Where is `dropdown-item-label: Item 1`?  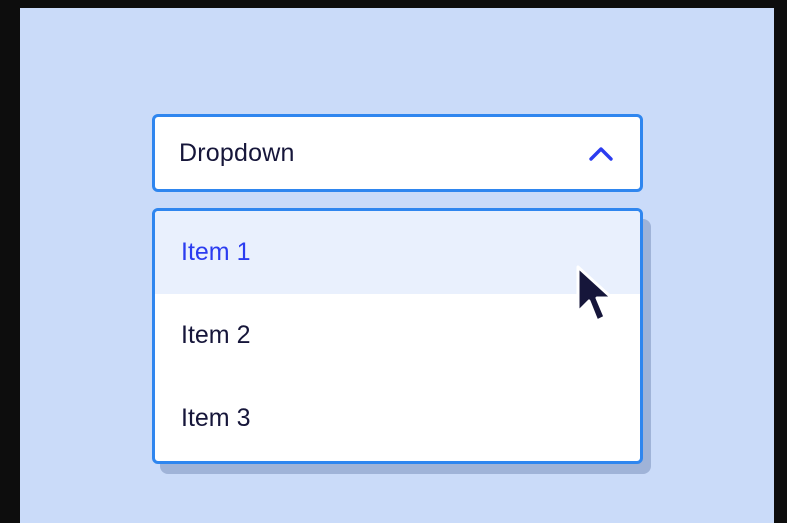
dropdown-item-label: Item 1 is located at coordinates (216, 252).